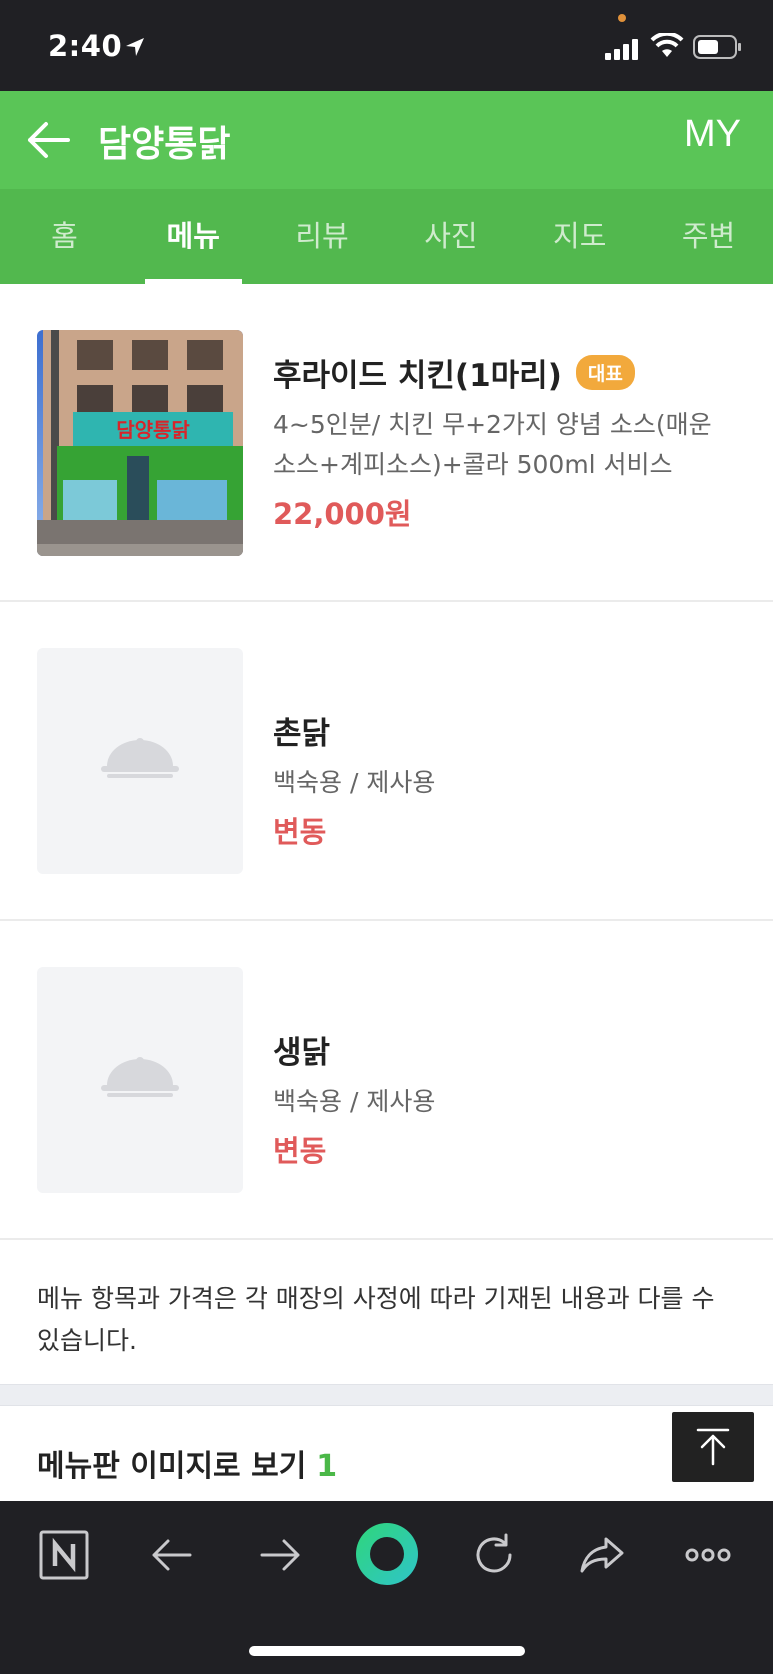 The image size is (773, 1674). Describe the element at coordinates (327, 1466) in the screenshot. I see `menu-board-count: 1` at that location.